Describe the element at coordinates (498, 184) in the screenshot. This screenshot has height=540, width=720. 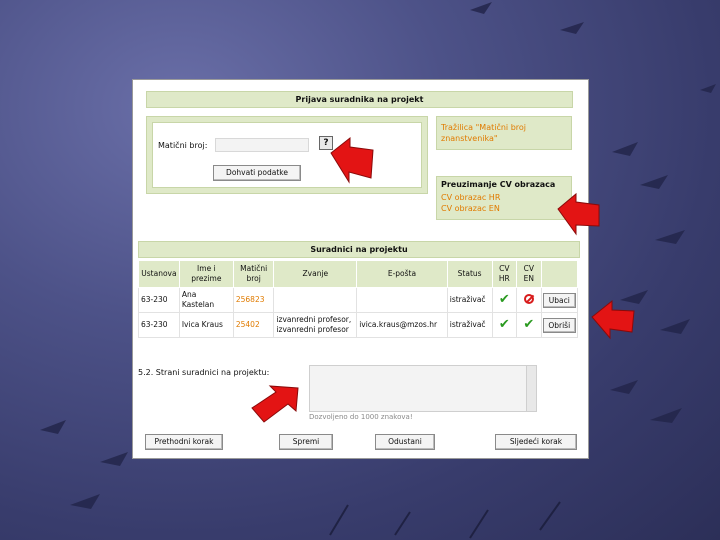
I see `cv-panel-title: Preuzimanje CV obrazaca` at that location.